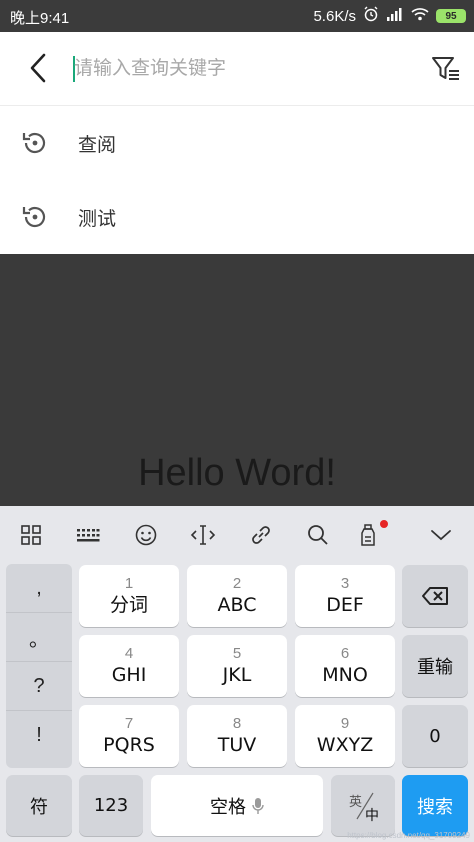 This screenshot has height=842, width=474. Describe the element at coordinates (129, 653) in the screenshot. I see `key-number: 4` at that location.